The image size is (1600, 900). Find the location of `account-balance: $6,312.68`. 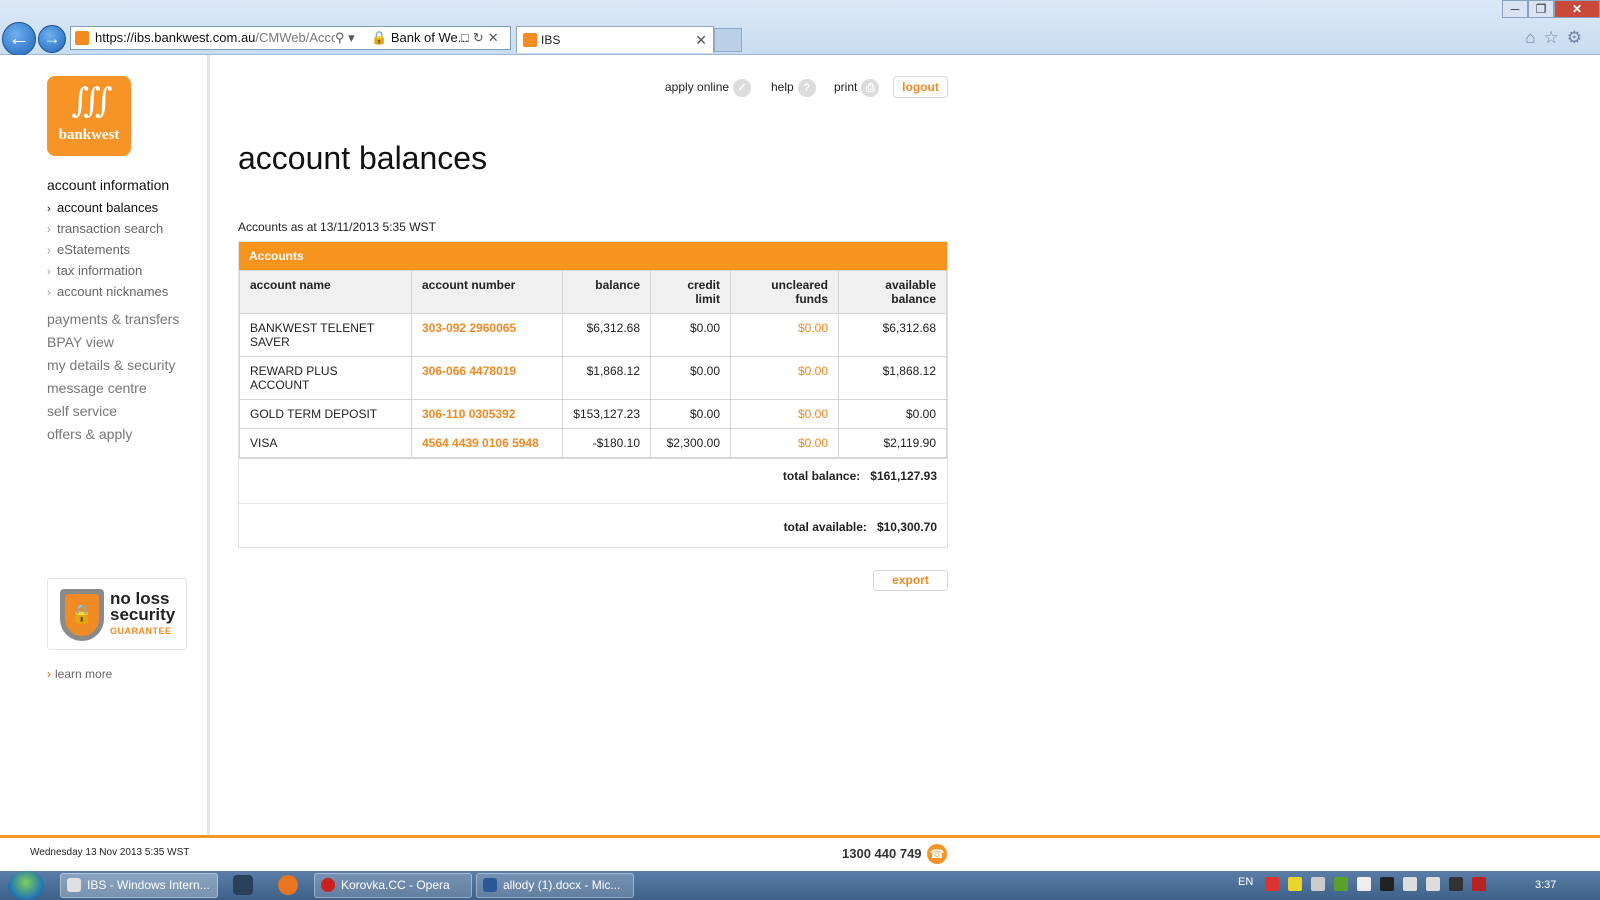

account-balance: $6,312.68 is located at coordinates (606, 335).